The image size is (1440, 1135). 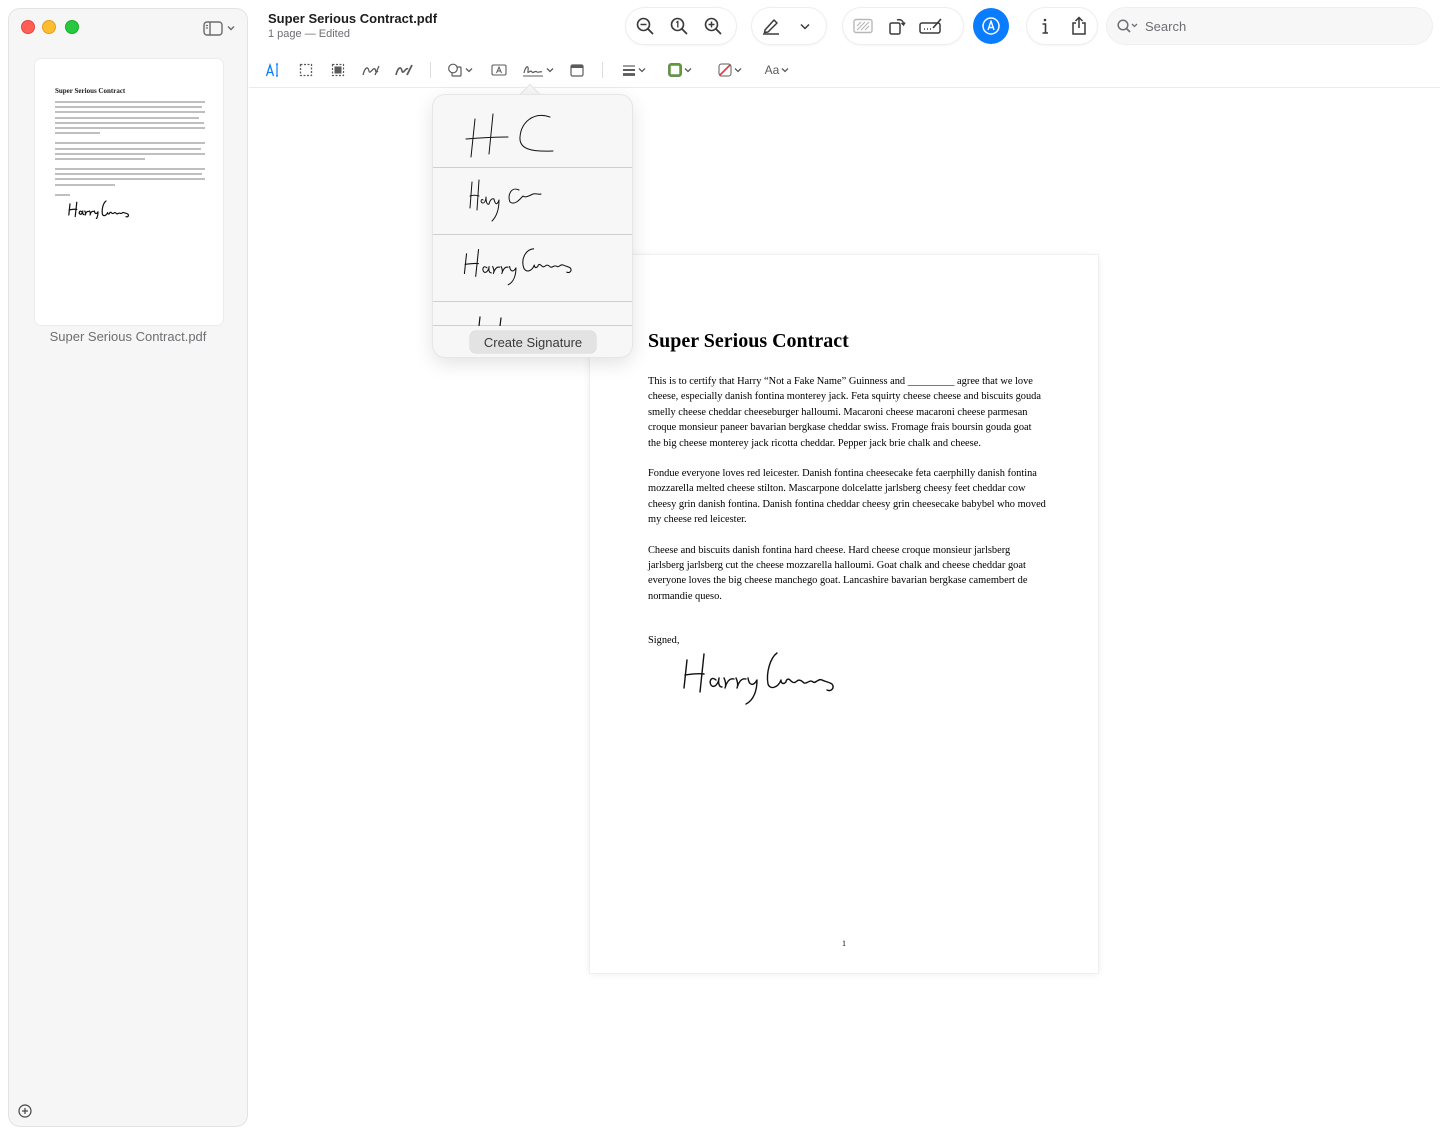 I want to click on document-title: Super Serious Contract.pdf, so click(x=353, y=18).